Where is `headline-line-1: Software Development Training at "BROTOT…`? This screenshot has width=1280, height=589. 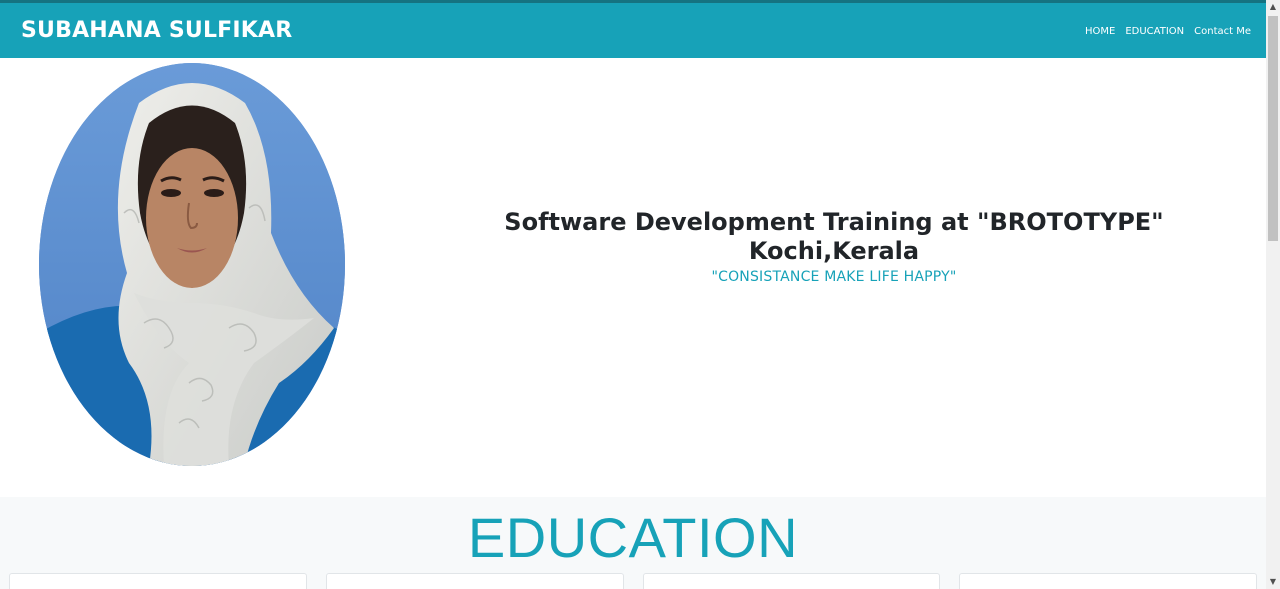
headline-line-1: Software Development Training at "BROTOT… is located at coordinates (834, 222).